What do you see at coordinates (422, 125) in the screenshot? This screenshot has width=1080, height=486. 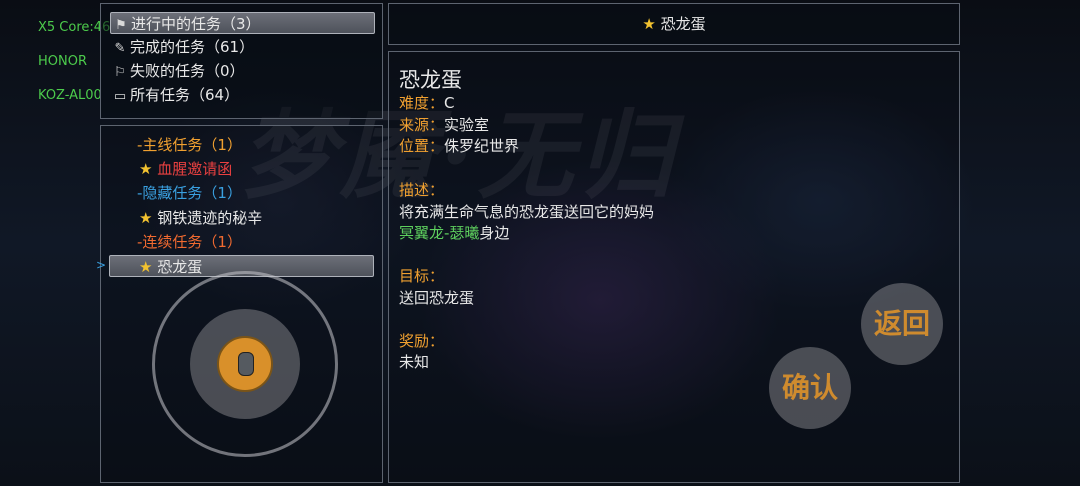 I see `source-label: 来源：` at bounding box center [422, 125].